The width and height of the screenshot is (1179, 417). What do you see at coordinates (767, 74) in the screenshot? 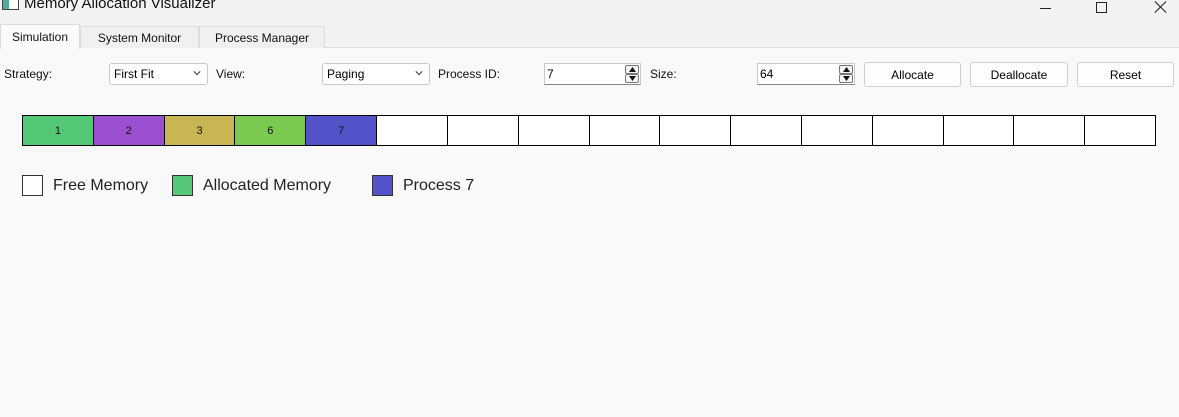
I see `size-value: 64` at bounding box center [767, 74].